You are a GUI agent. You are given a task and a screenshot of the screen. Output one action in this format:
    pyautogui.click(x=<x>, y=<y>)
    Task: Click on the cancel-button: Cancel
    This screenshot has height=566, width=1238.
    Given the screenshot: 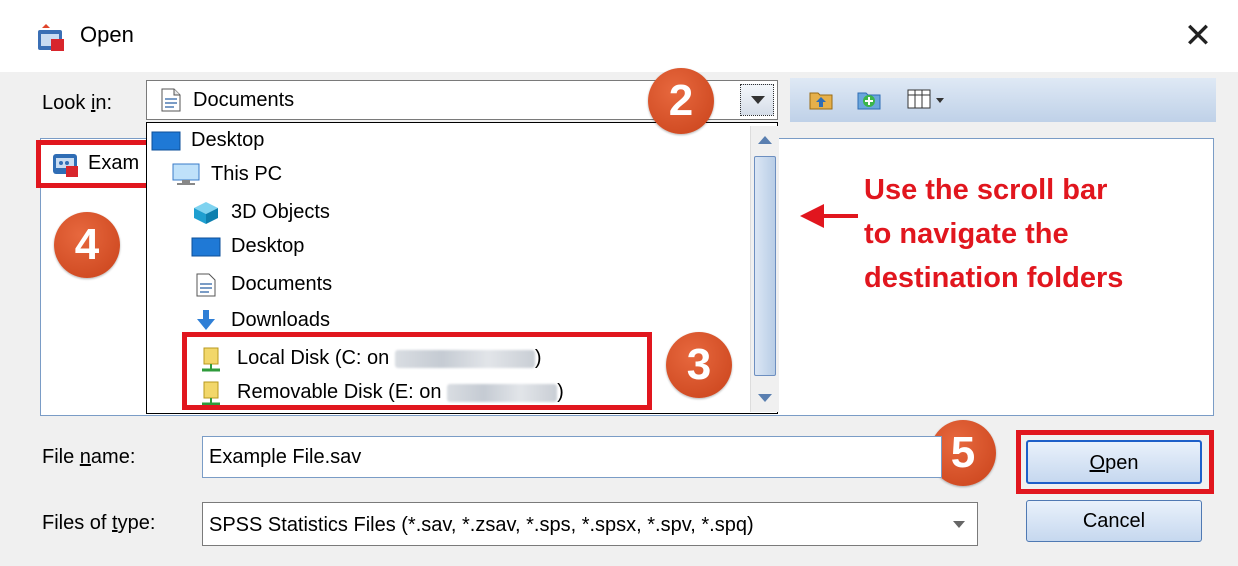 What is the action you would take?
    pyautogui.click(x=1114, y=521)
    